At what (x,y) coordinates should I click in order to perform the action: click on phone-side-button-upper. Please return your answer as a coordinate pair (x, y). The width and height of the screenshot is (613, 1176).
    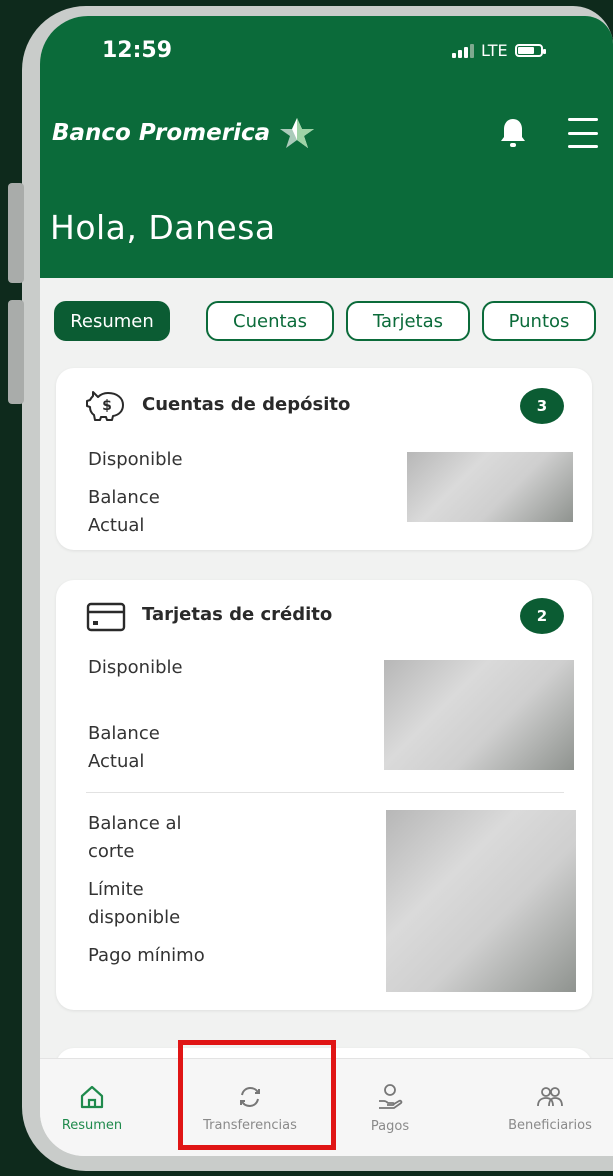
    Looking at the image, I should click on (16, 233).